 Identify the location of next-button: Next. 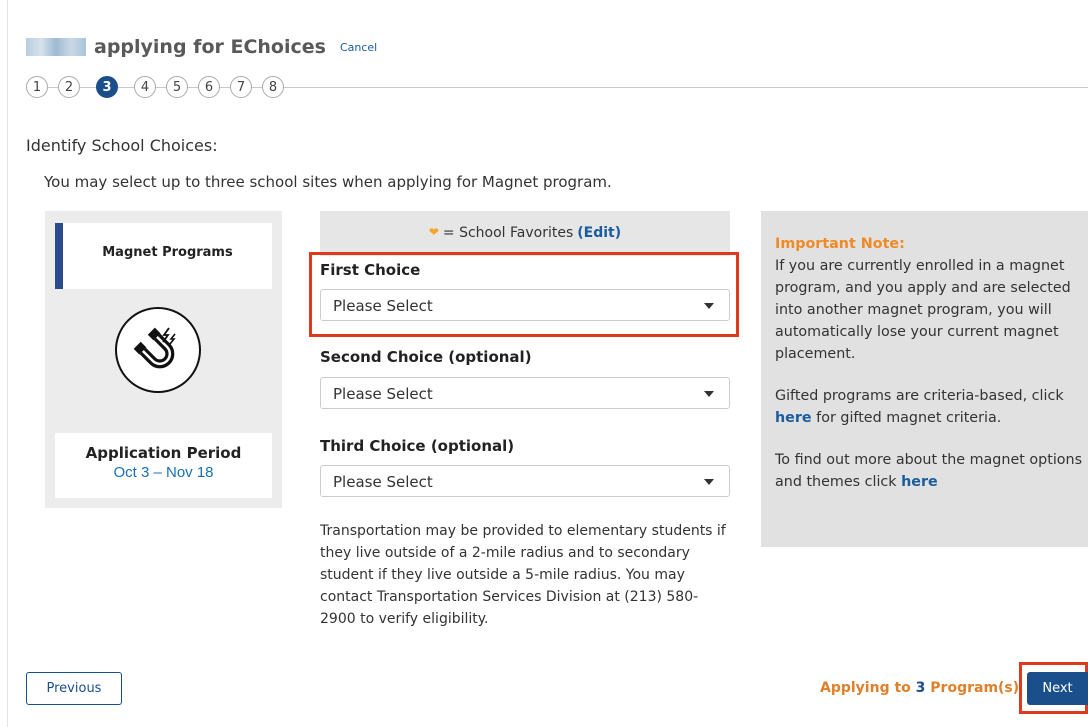
(1057, 688).